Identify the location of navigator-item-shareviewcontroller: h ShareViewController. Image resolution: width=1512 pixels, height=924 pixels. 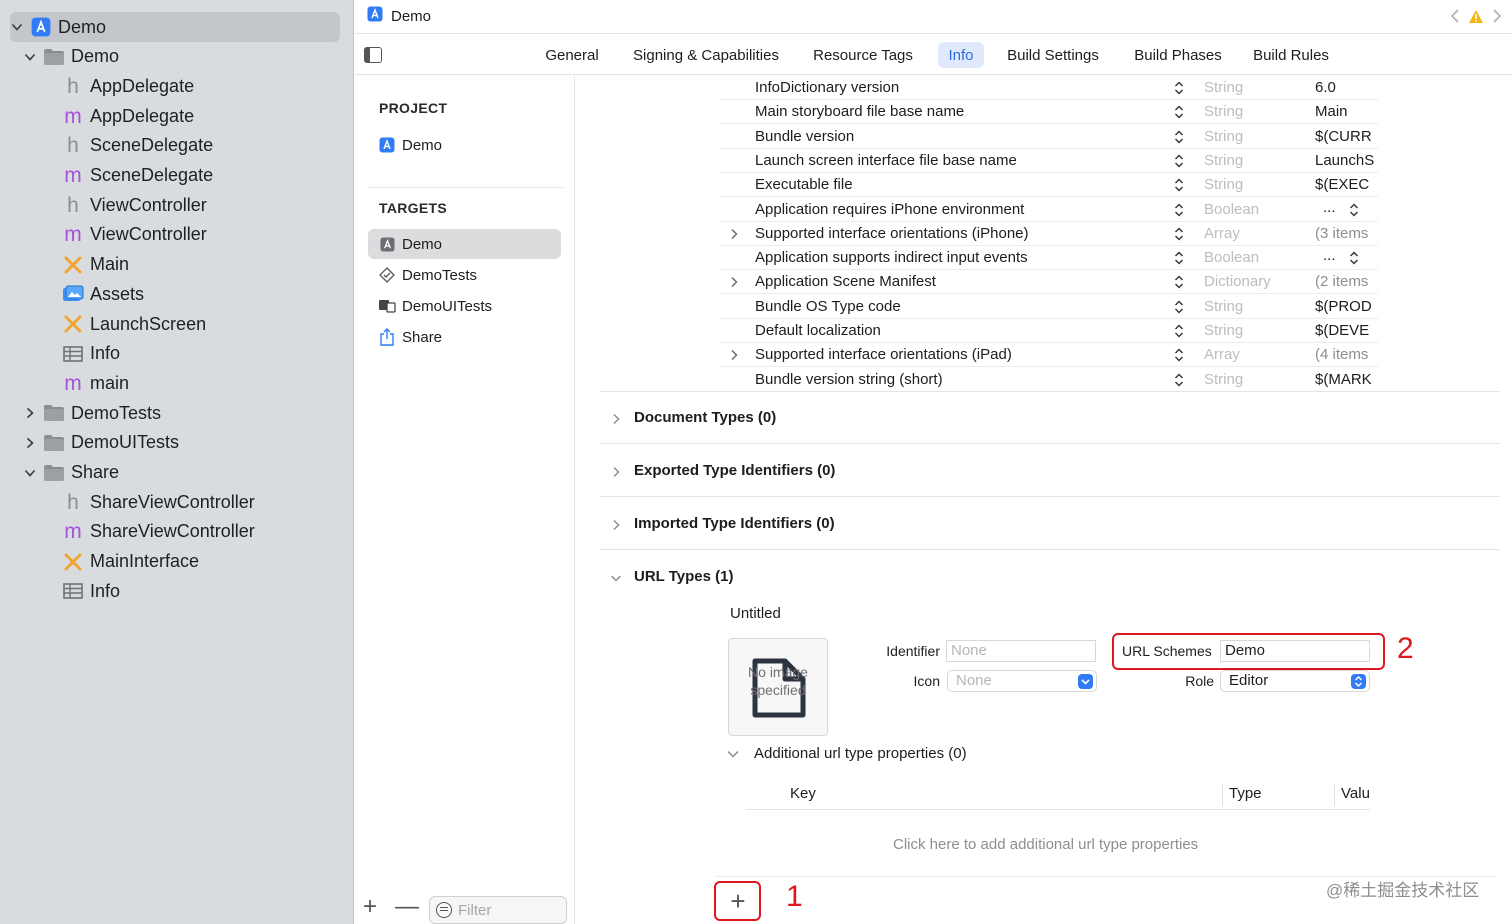
(177, 502).